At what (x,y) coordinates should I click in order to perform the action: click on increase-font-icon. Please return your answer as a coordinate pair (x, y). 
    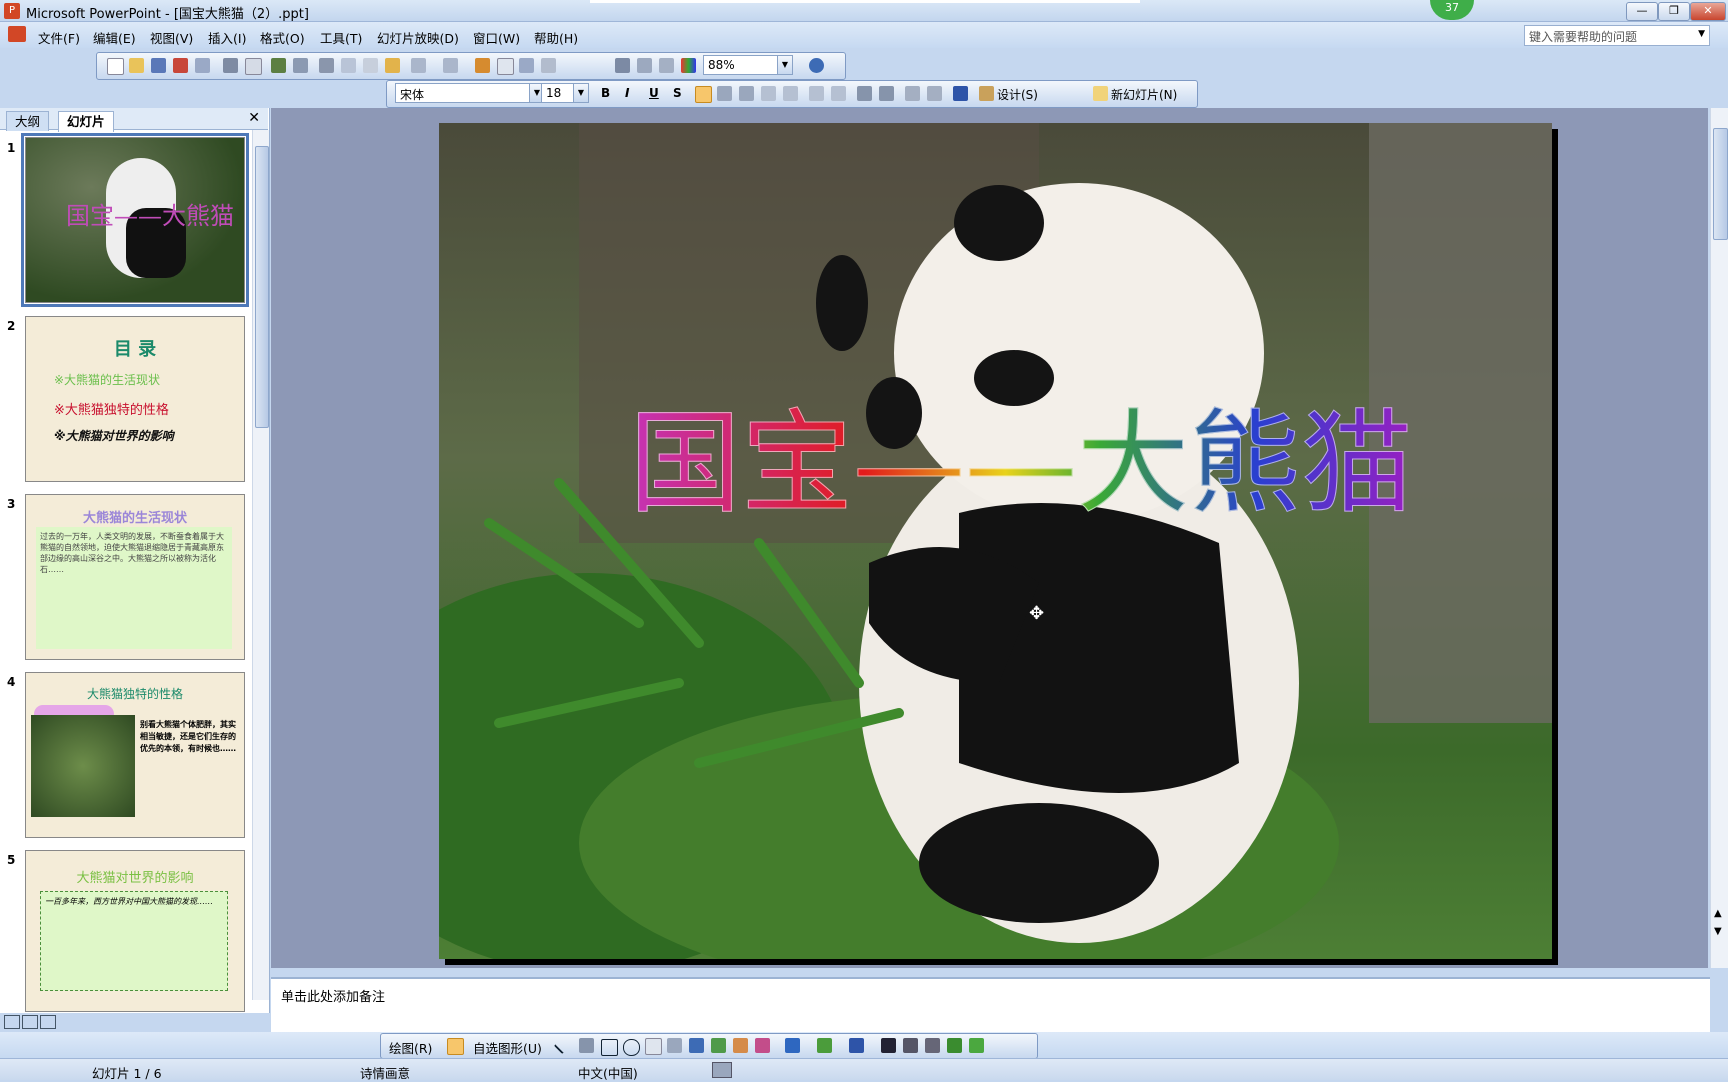
    Looking at the image, I should click on (864, 93).